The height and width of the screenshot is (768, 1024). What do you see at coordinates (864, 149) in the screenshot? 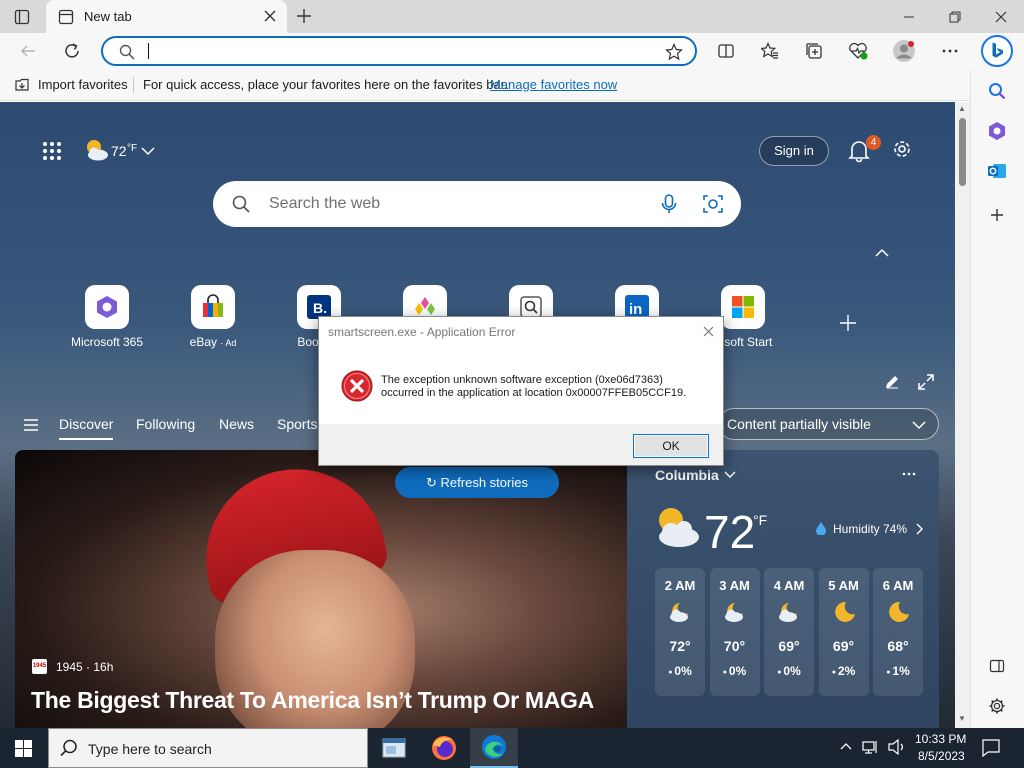
I see `notifications-bell-icon: 4` at bounding box center [864, 149].